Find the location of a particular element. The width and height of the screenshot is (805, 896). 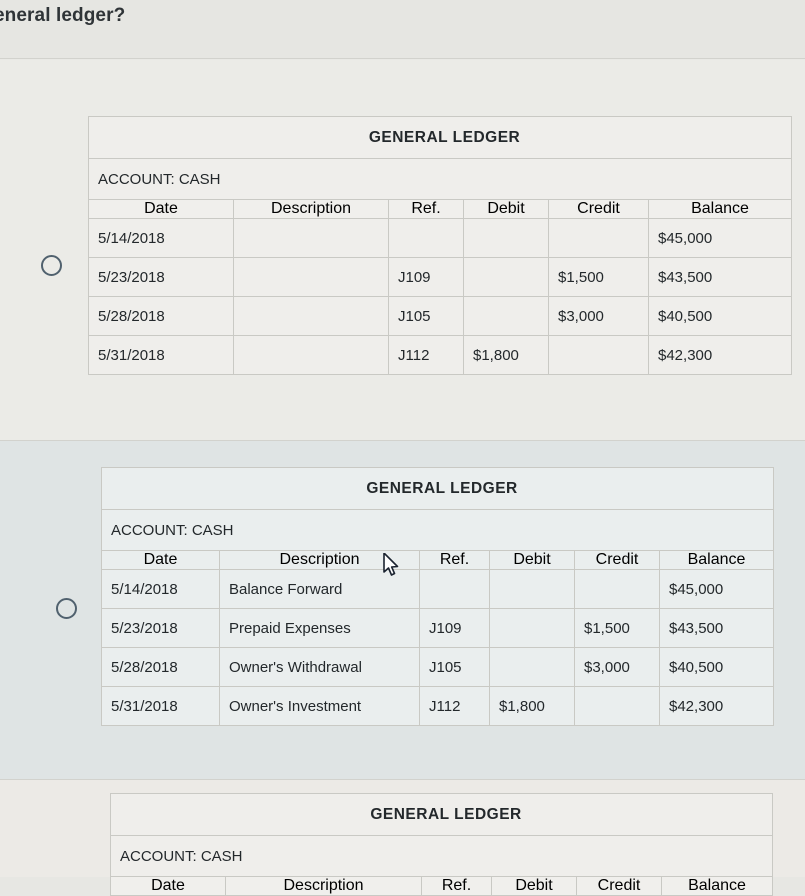

cell-description: Balance Forward is located at coordinates (319, 589).